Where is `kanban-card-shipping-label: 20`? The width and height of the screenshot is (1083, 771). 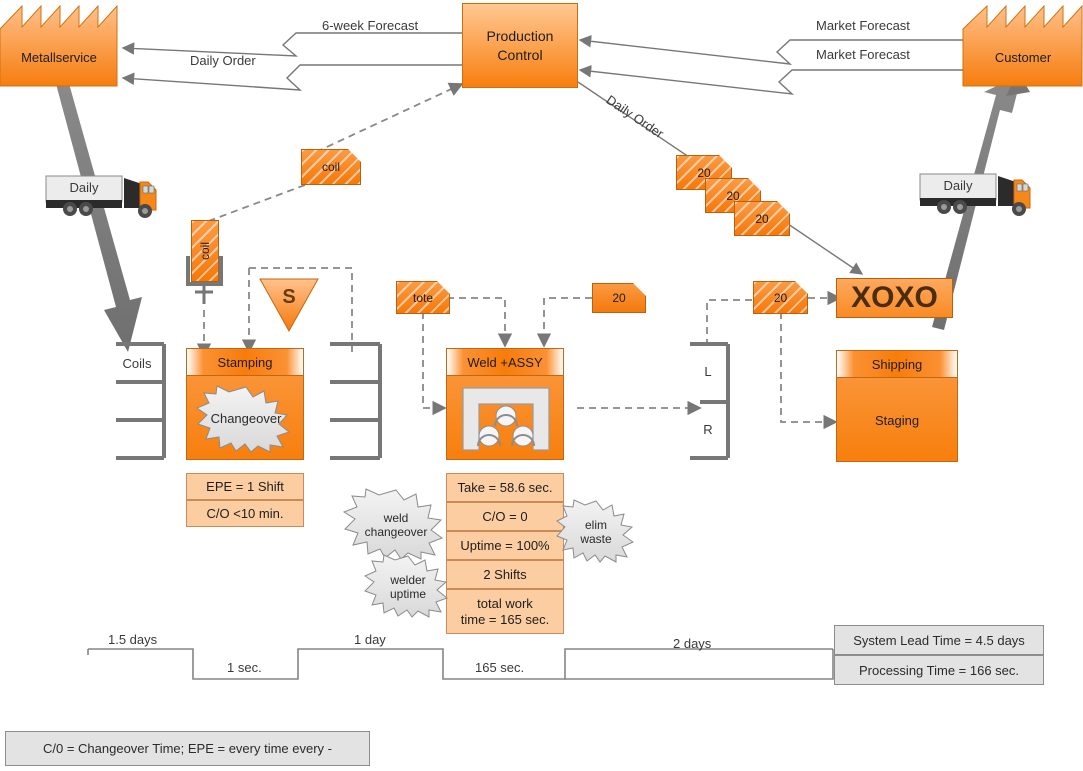
kanban-card-shipping-label: 20 is located at coordinates (780, 297).